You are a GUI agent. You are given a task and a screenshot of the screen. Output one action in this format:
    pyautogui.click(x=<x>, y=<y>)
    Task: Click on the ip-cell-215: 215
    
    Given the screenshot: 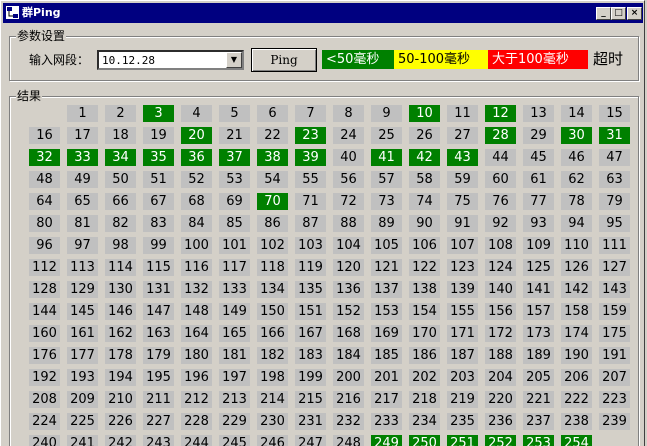 What is the action you would take?
    pyautogui.click(x=310, y=399)
    